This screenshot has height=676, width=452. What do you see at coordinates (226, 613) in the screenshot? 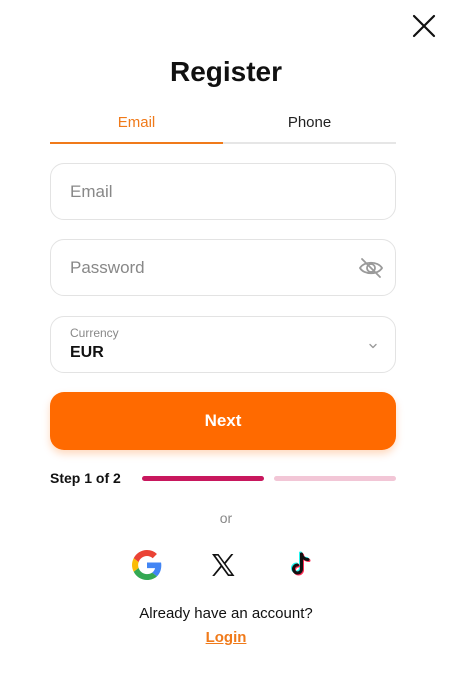
I see `account-prompt: Already have an account?` at bounding box center [226, 613].